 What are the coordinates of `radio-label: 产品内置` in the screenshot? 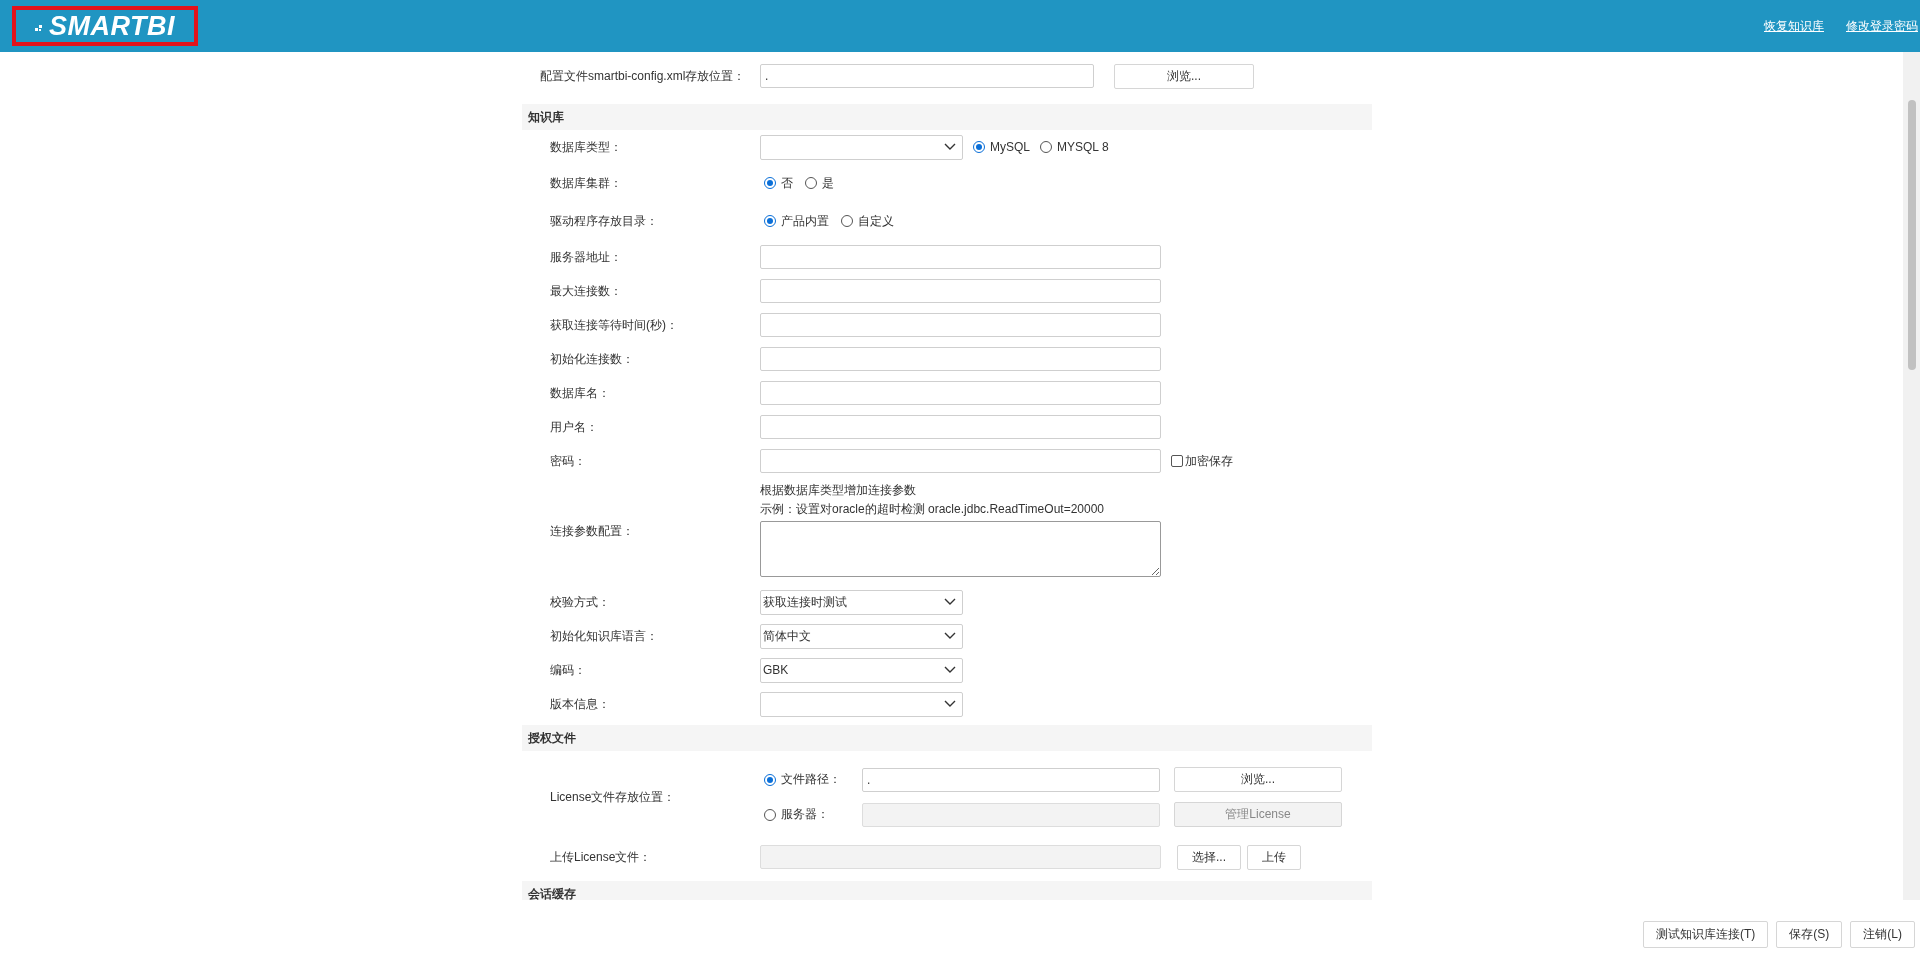 It's located at (805, 221).